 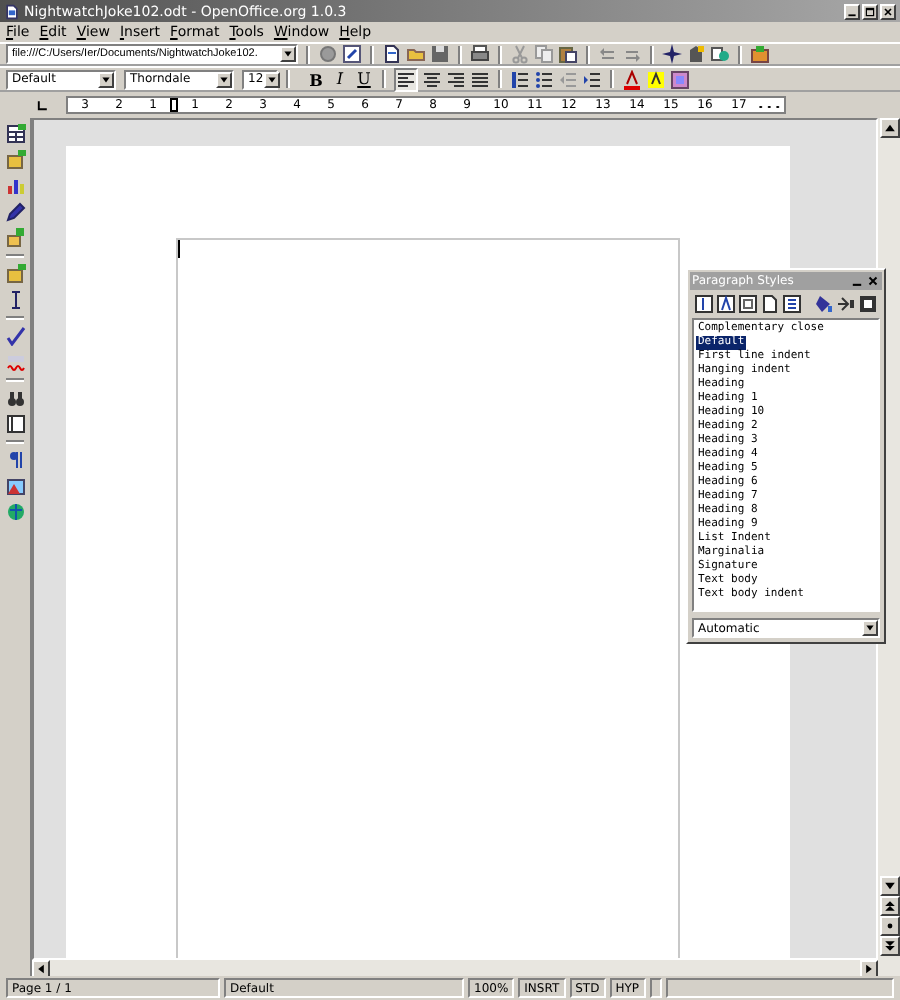 I want to click on globe-icon, so click(x=15, y=512).